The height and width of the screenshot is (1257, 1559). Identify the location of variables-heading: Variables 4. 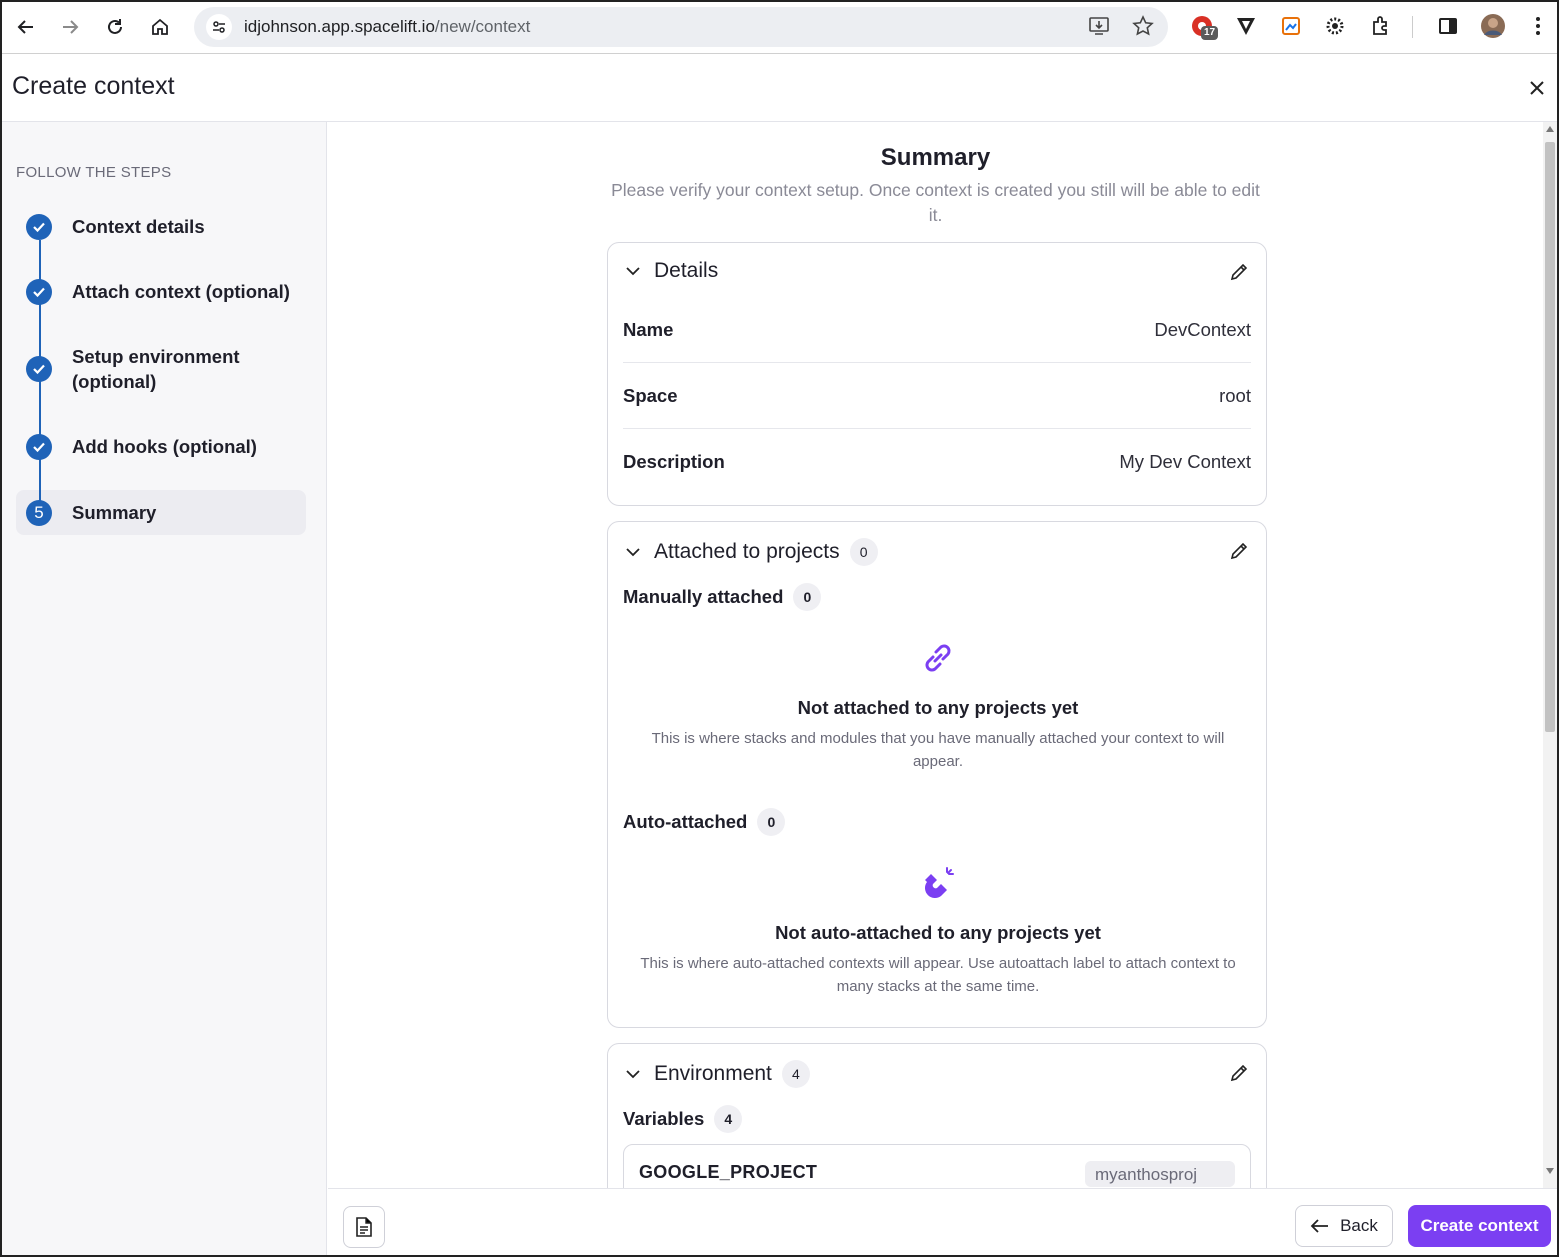
(683, 1119).